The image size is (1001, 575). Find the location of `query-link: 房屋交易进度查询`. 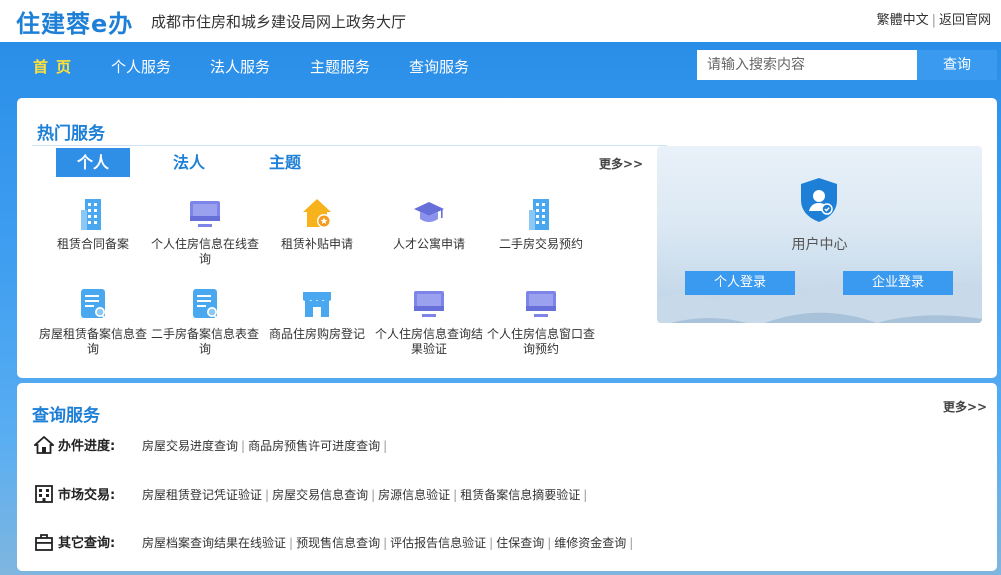

query-link: 房屋交易进度查询 is located at coordinates (190, 446).